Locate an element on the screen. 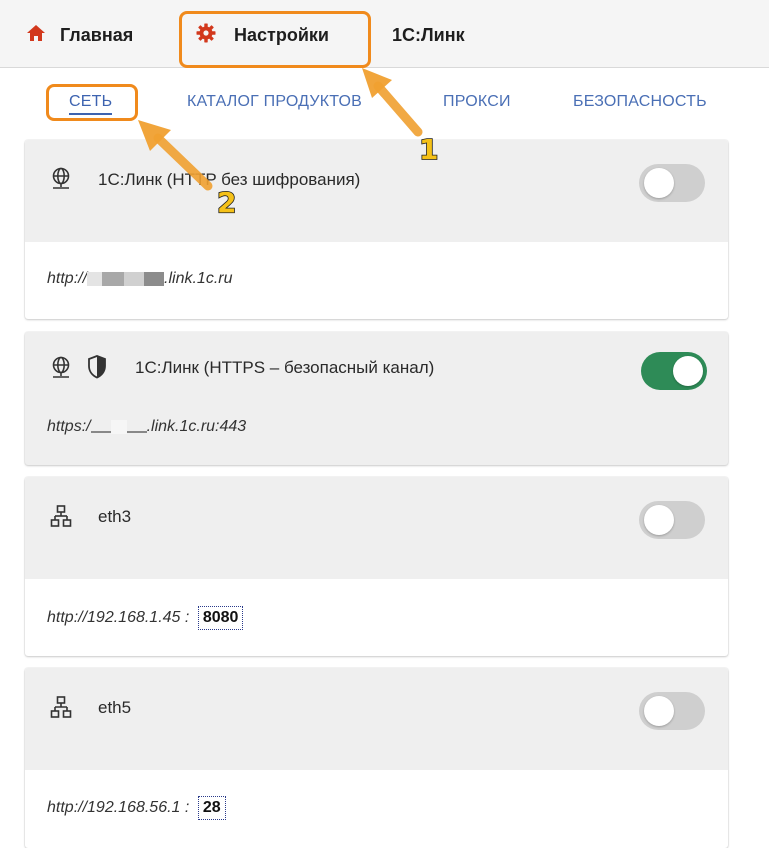 The height and width of the screenshot is (848, 769). highlight-network-tab is located at coordinates (92, 102).